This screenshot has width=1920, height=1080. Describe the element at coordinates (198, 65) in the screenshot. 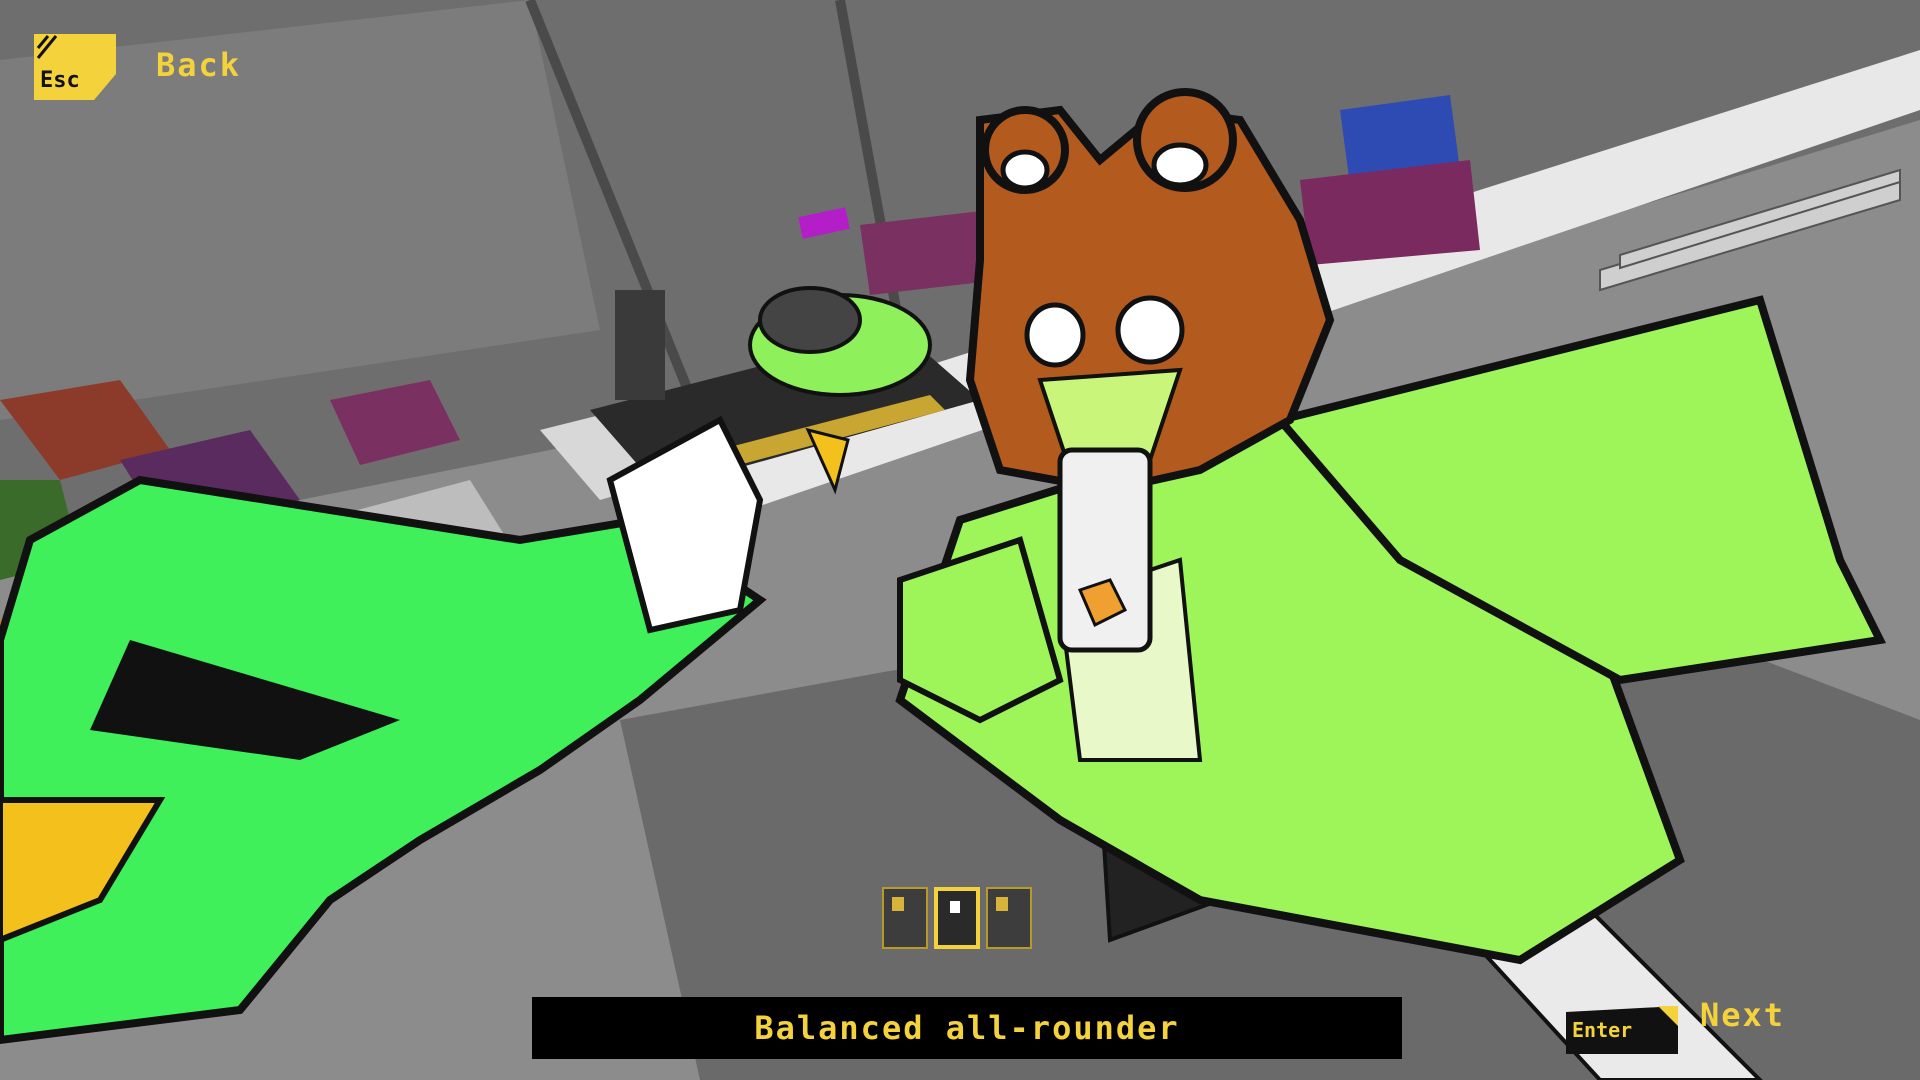

I see `back-button: Back` at that location.